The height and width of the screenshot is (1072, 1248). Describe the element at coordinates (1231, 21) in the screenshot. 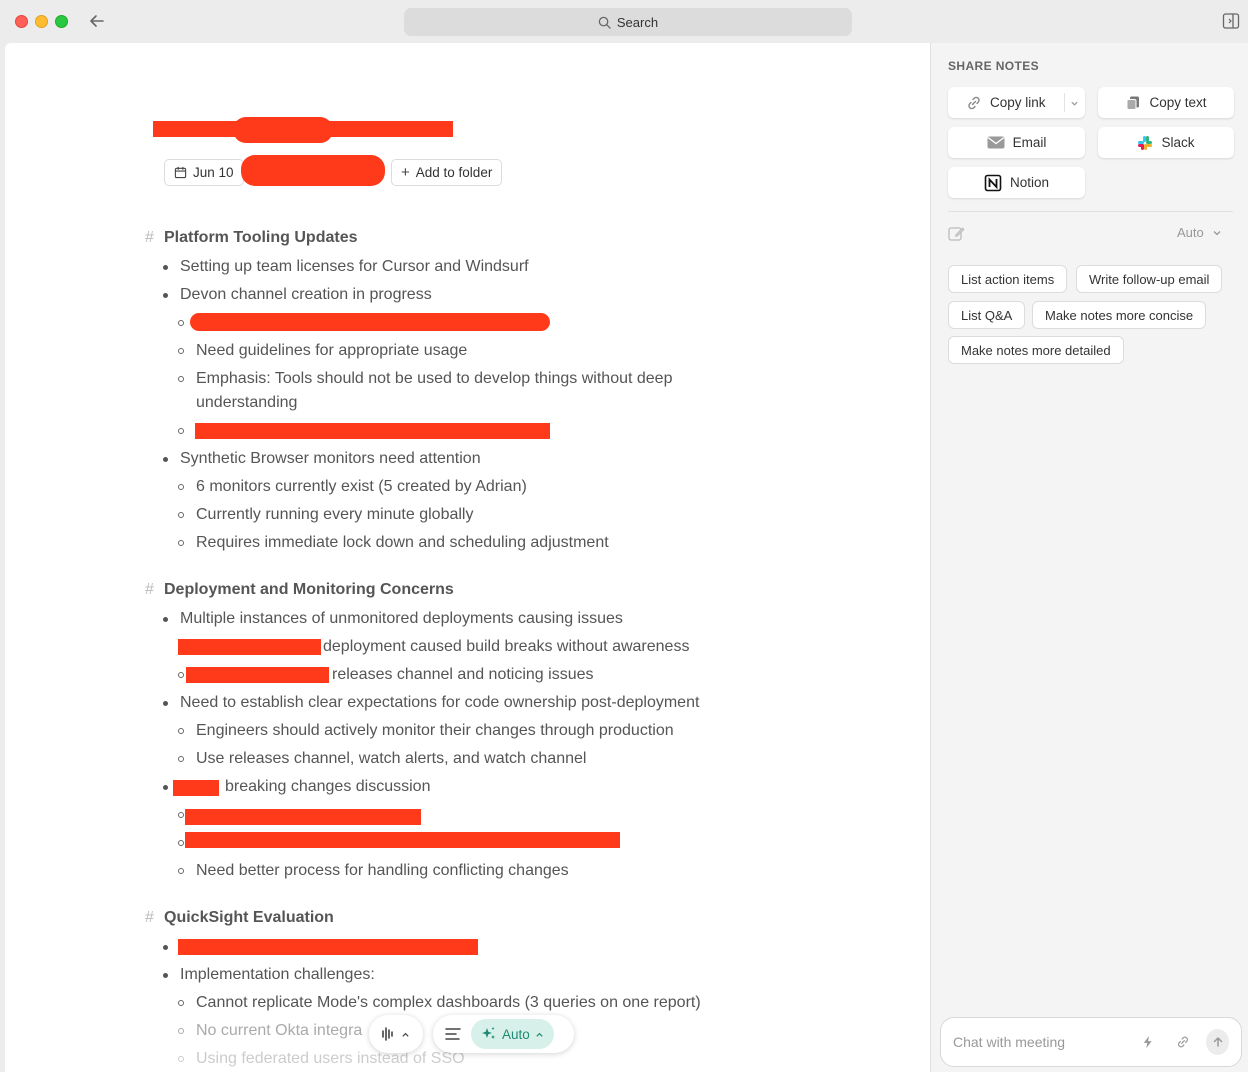

I see `sidebar-toggle-icon` at that location.